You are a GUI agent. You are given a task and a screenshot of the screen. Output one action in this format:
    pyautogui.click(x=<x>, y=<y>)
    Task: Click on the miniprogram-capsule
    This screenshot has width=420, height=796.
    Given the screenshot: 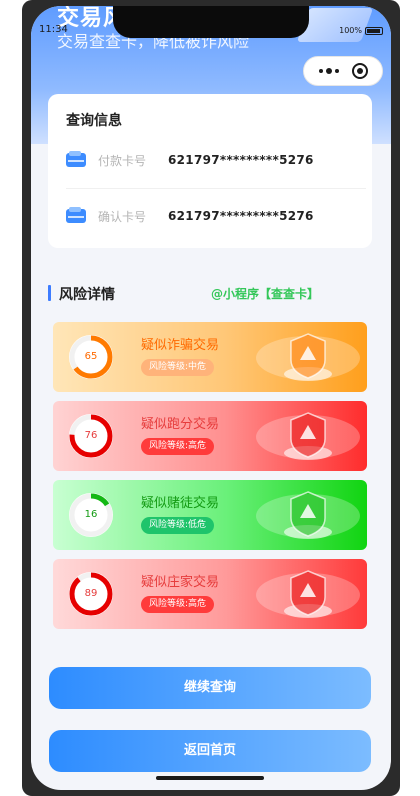 What is the action you would take?
    pyautogui.click(x=343, y=71)
    